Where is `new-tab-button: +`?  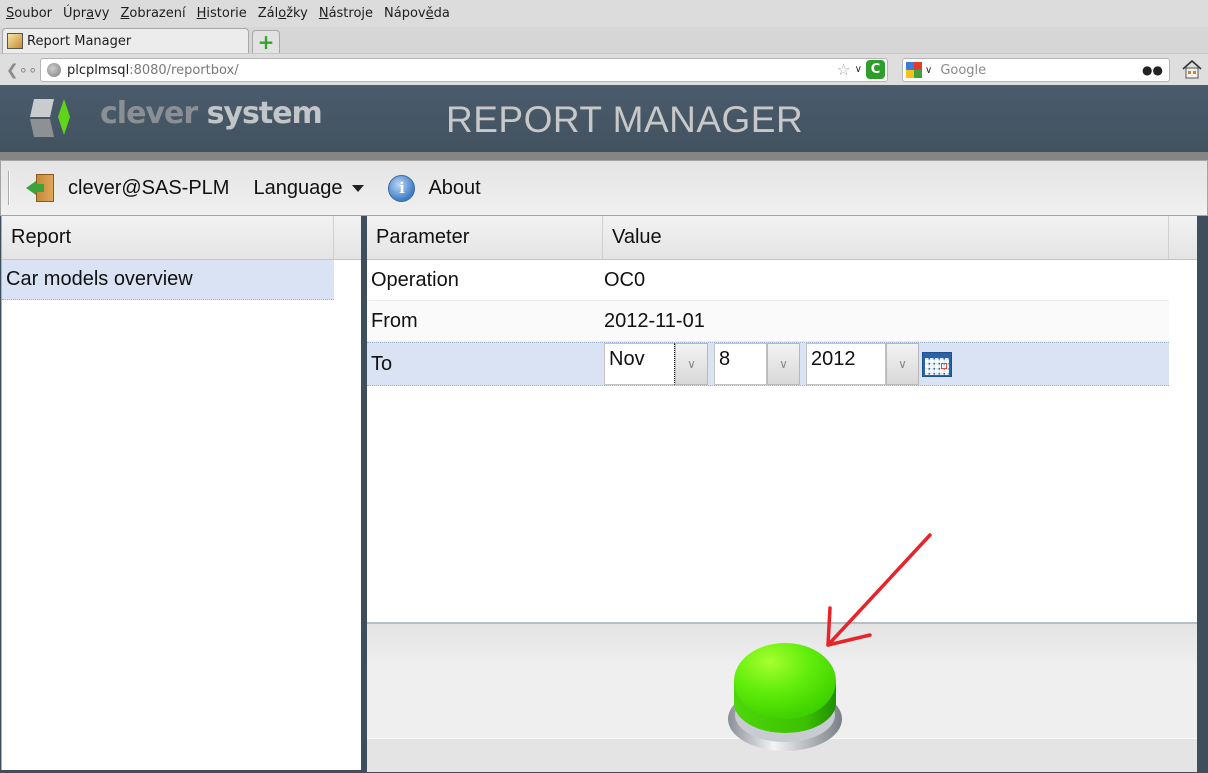 new-tab-button: + is located at coordinates (266, 41).